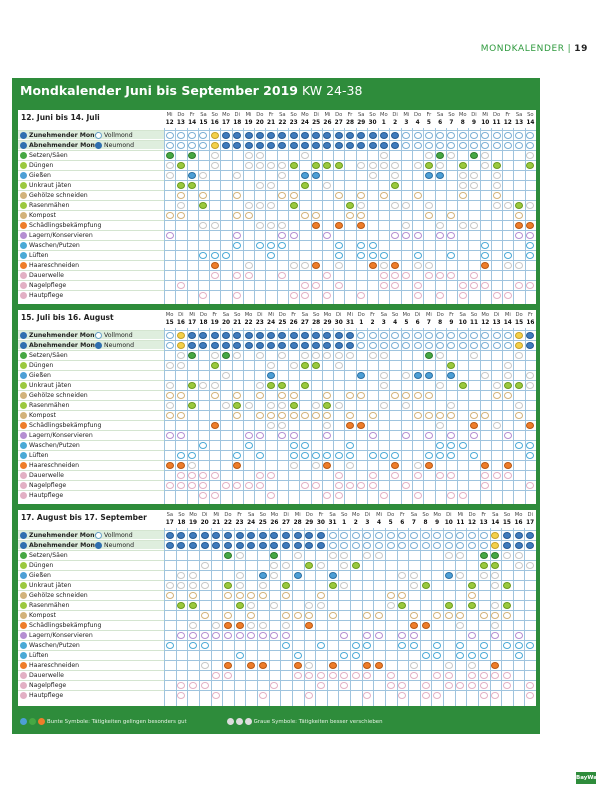  What do you see at coordinates (64, 135) in the screenshot?
I see `waxing-moon-label: Zunehmender Mond` at bounding box center [64, 135].